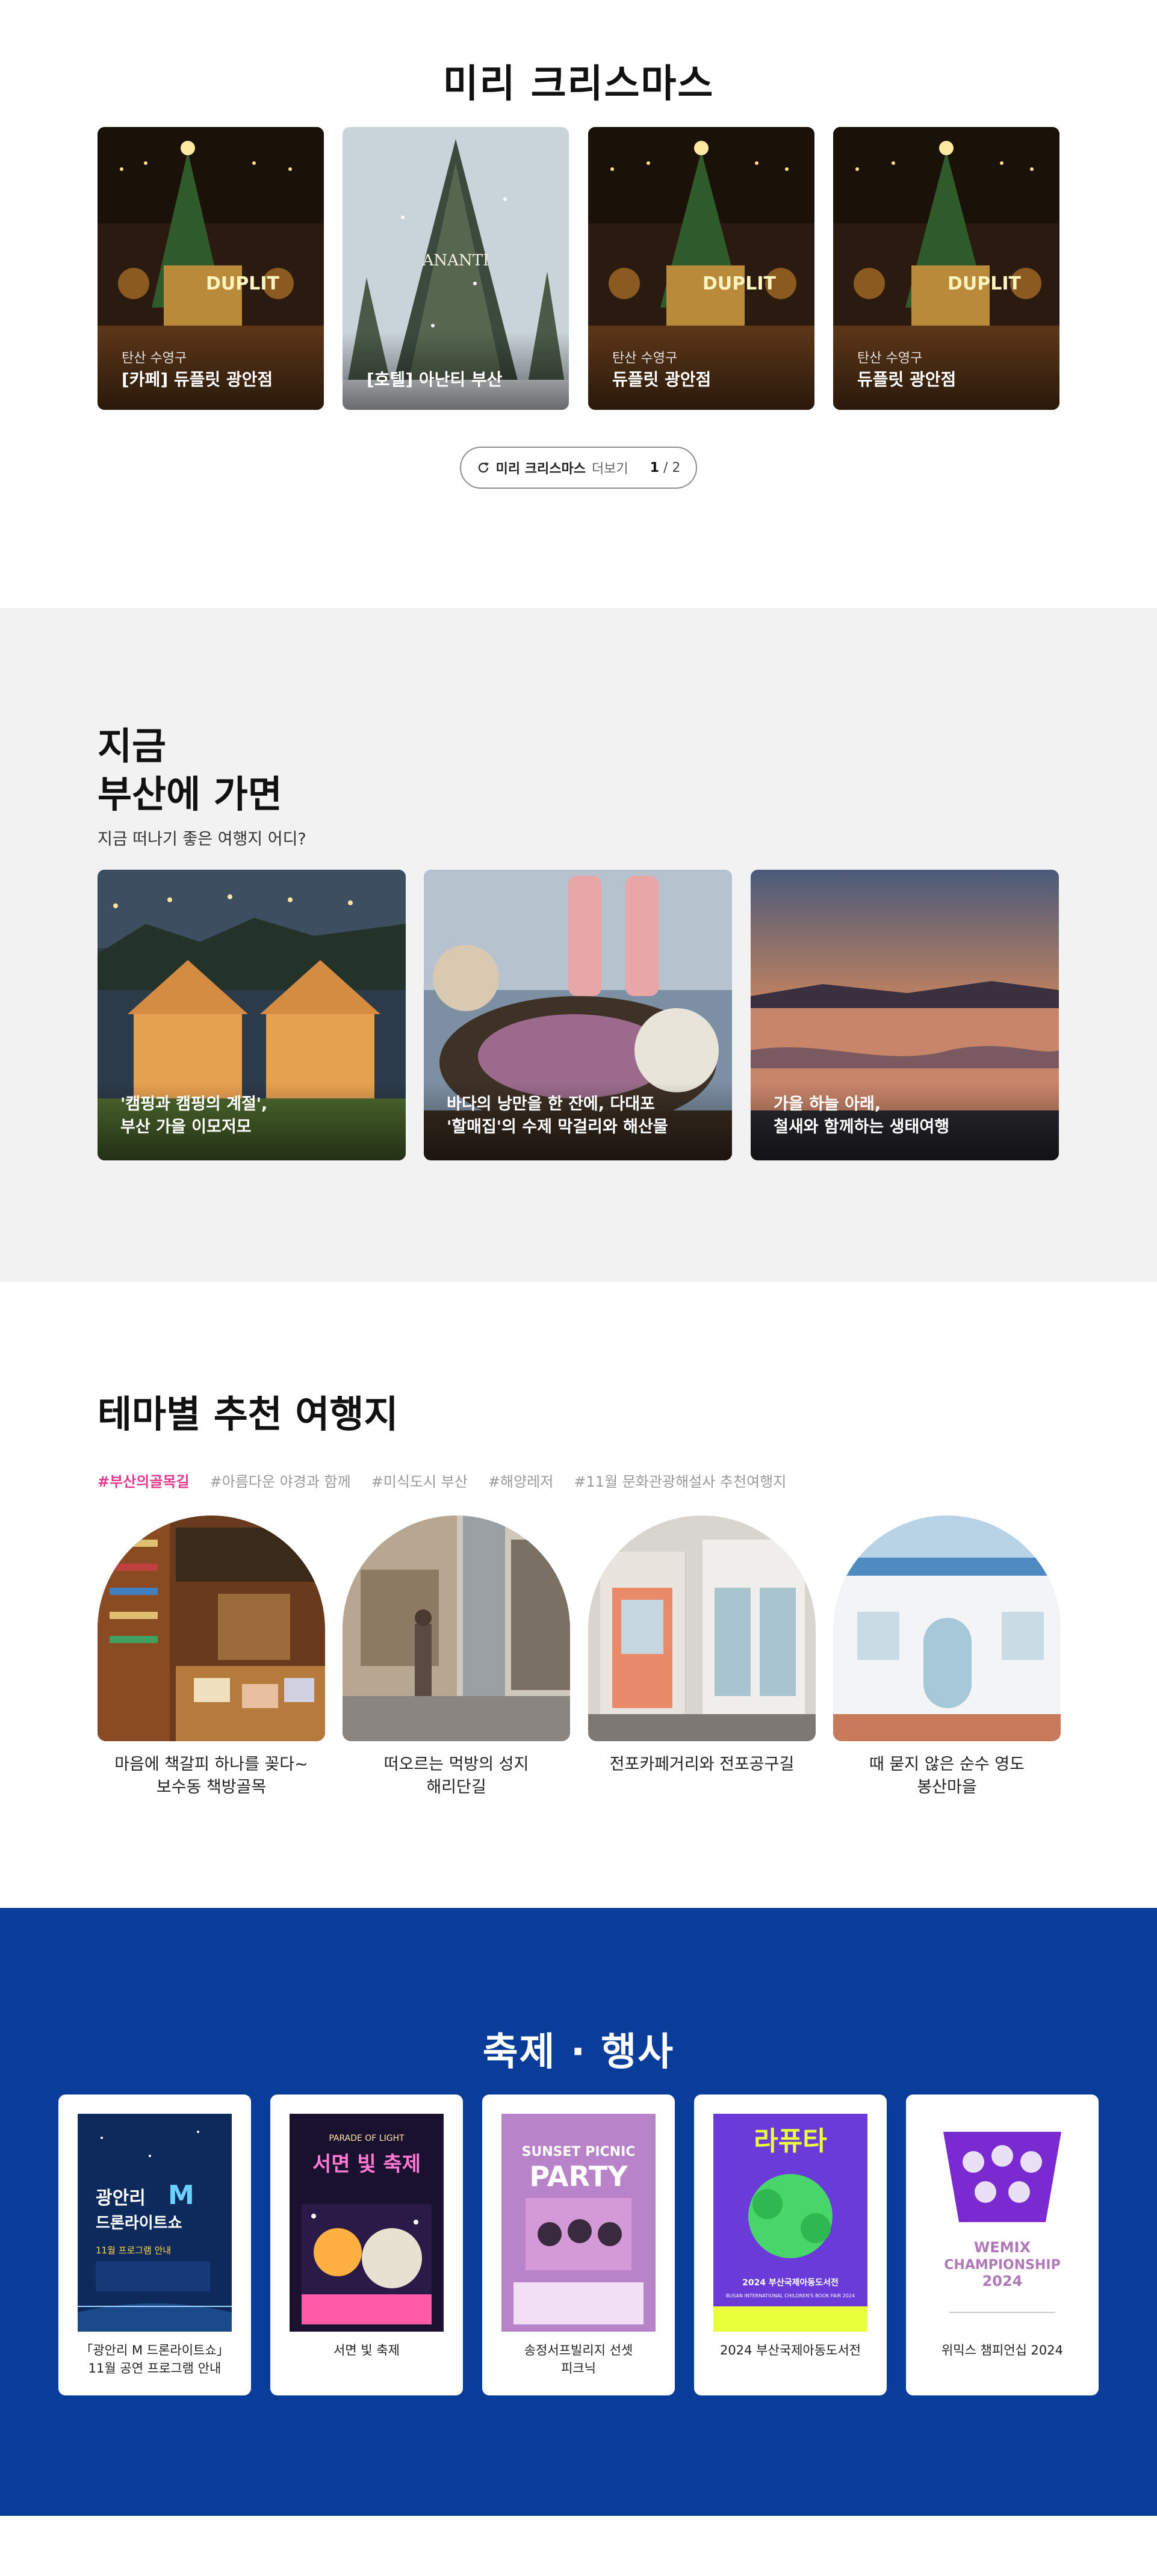 The image size is (1157, 2576). Describe the element at coordinates (540, 470) in the screenshot. I see `more-button-label: 미리 크리스마스` at that location.